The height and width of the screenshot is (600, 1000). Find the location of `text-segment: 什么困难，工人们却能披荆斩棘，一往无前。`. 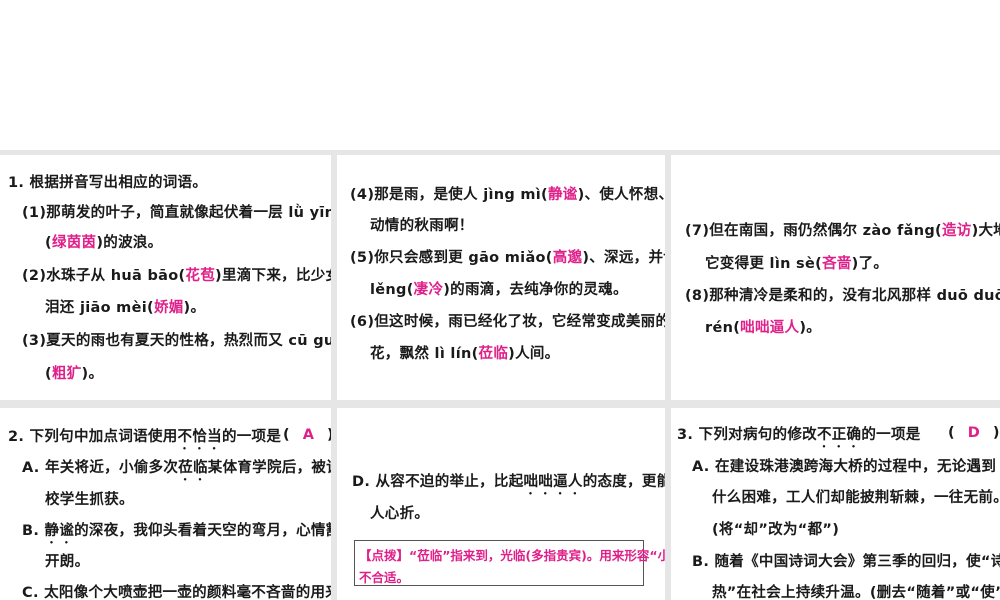

text-segment: 什么困难，工人们却能披荆斩棘，一往无前。 is located at coordinates (856, 498).